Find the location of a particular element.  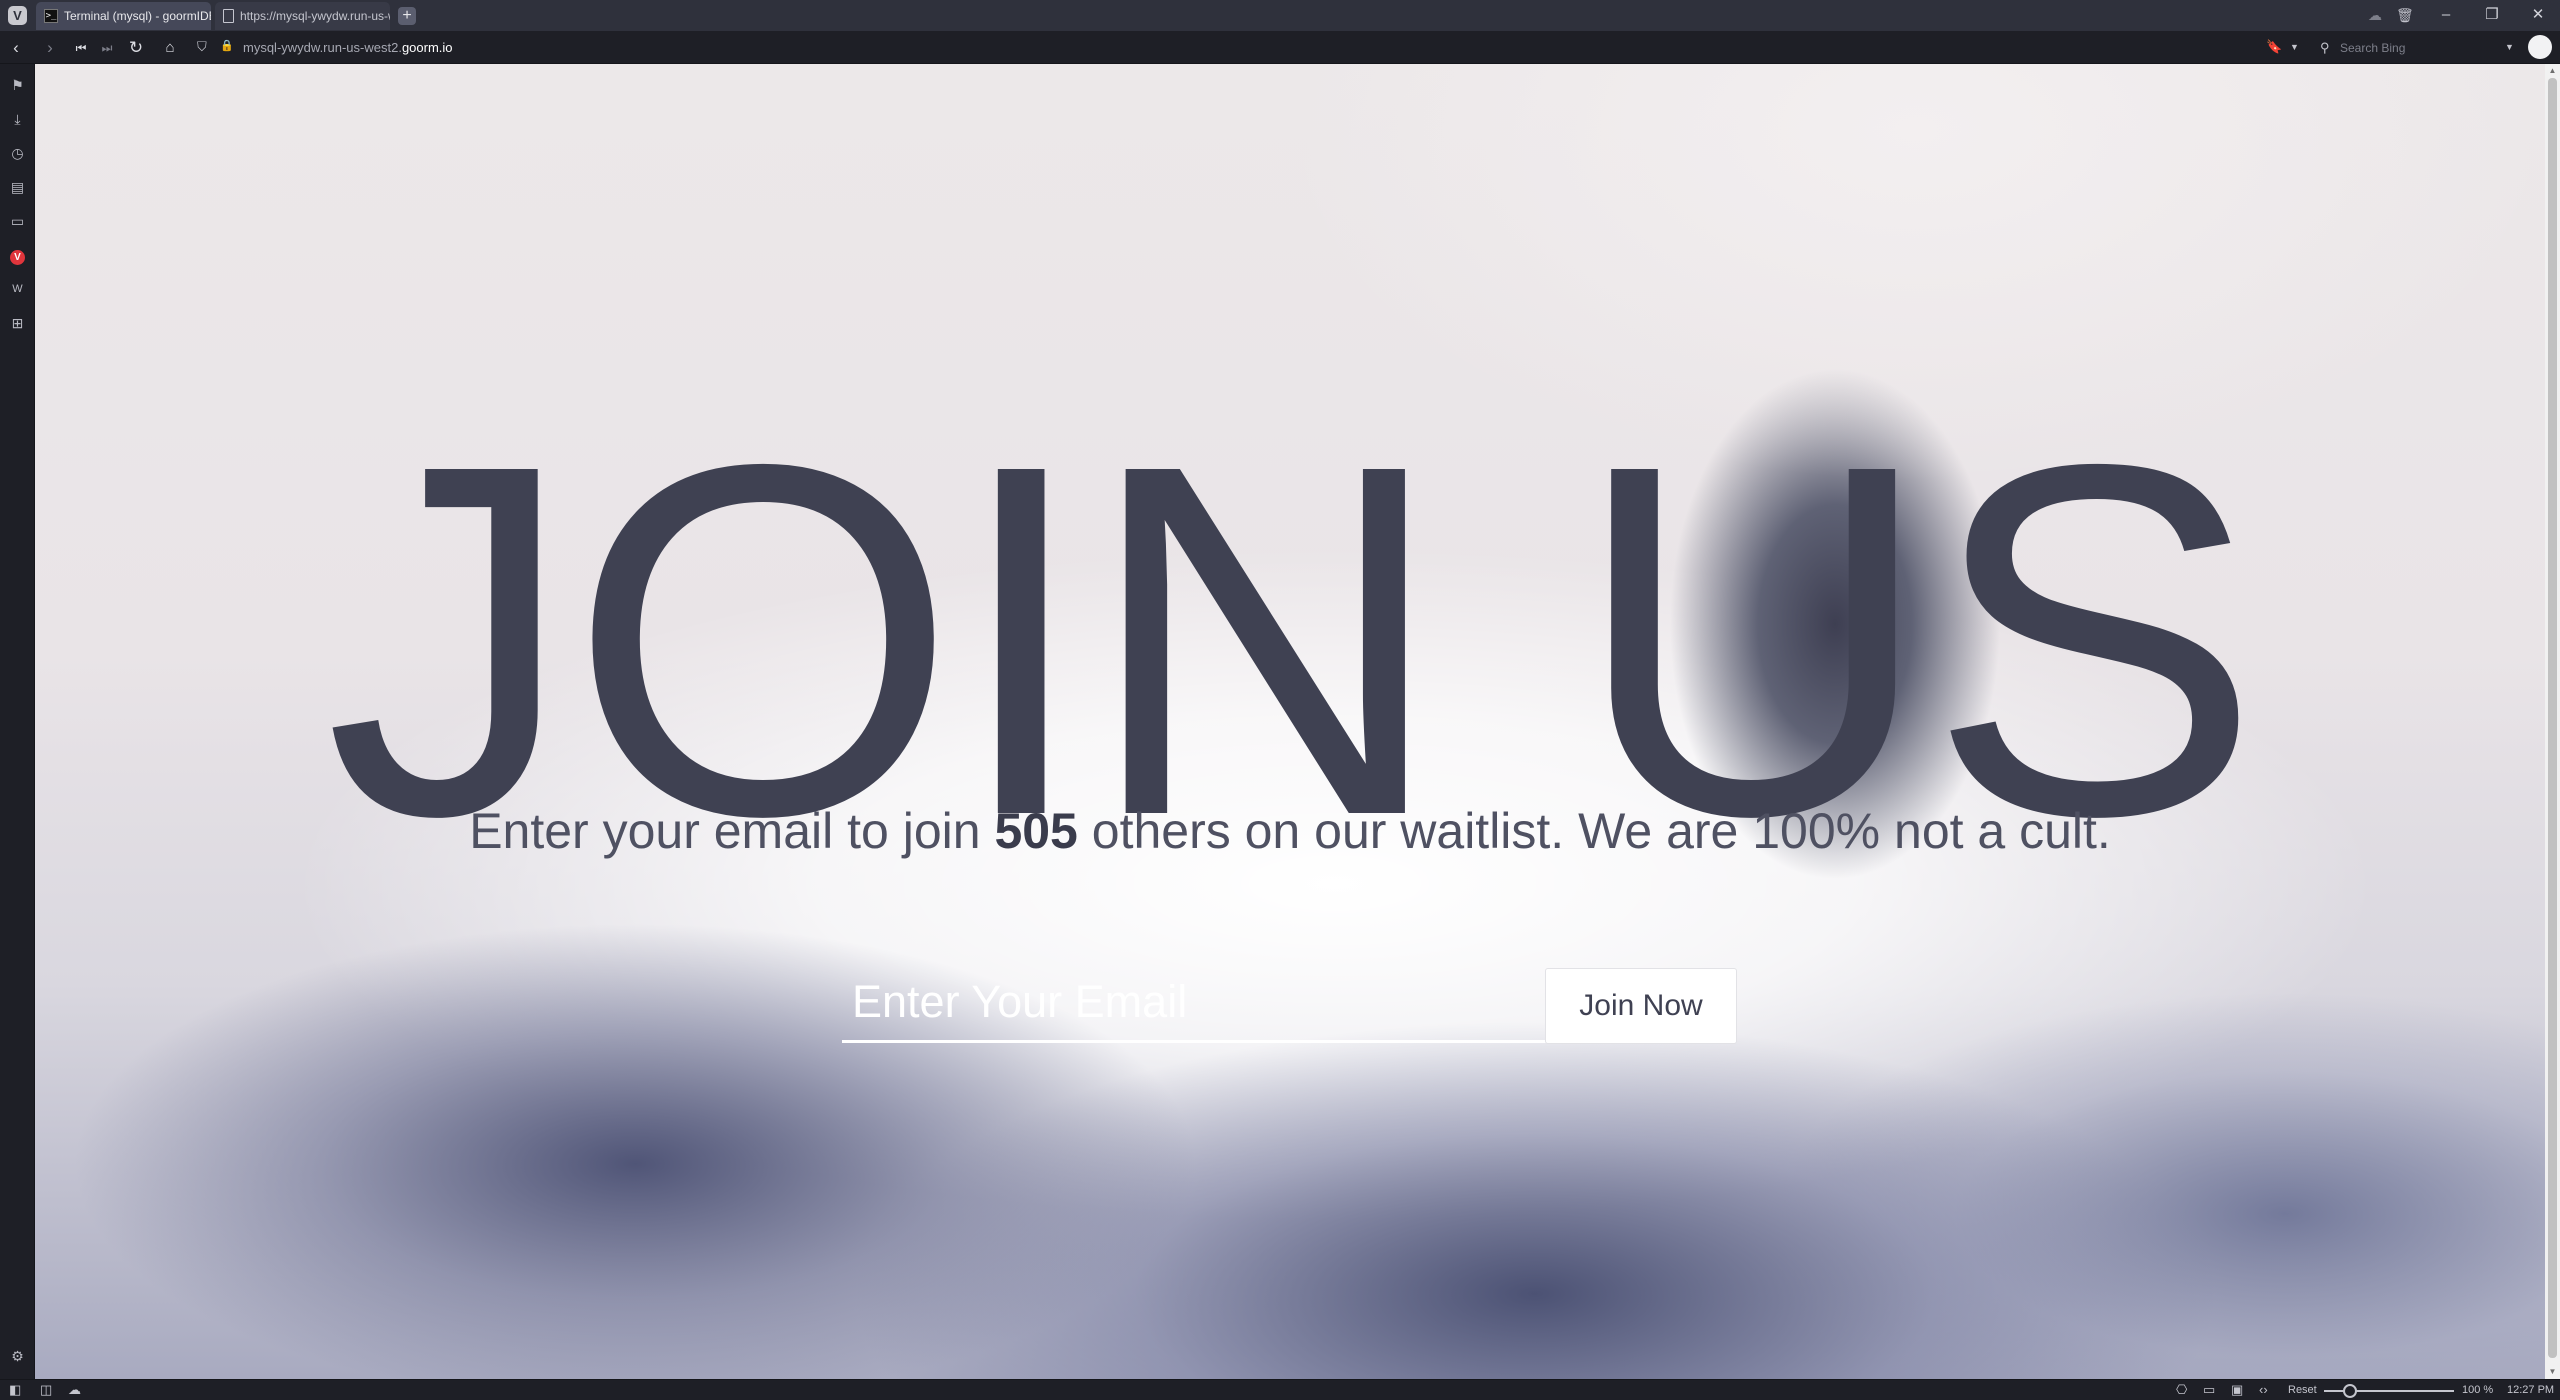

downloads-panel-icon: ⤓ is located at coordinates (17, 119).